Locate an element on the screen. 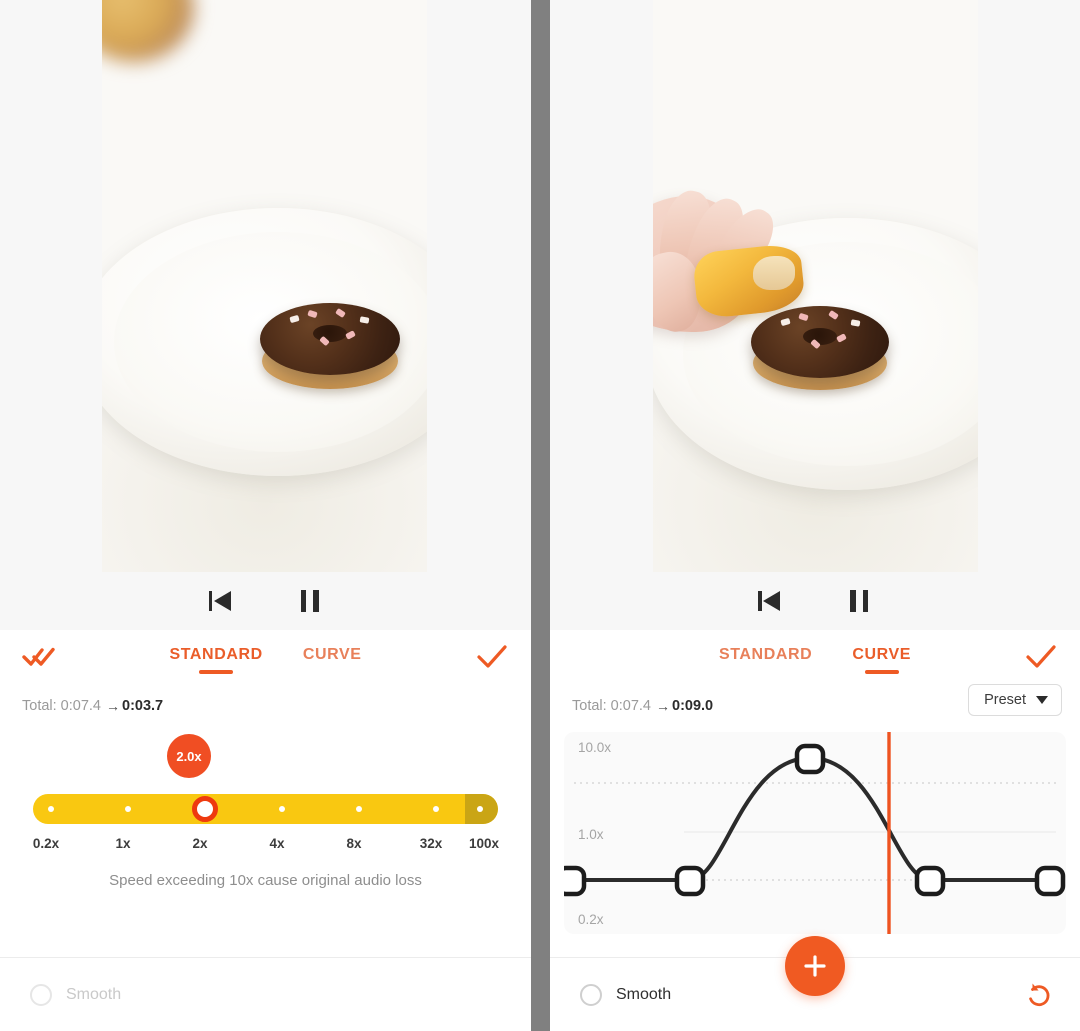  sprinkle is located at coordinates (364, 320).